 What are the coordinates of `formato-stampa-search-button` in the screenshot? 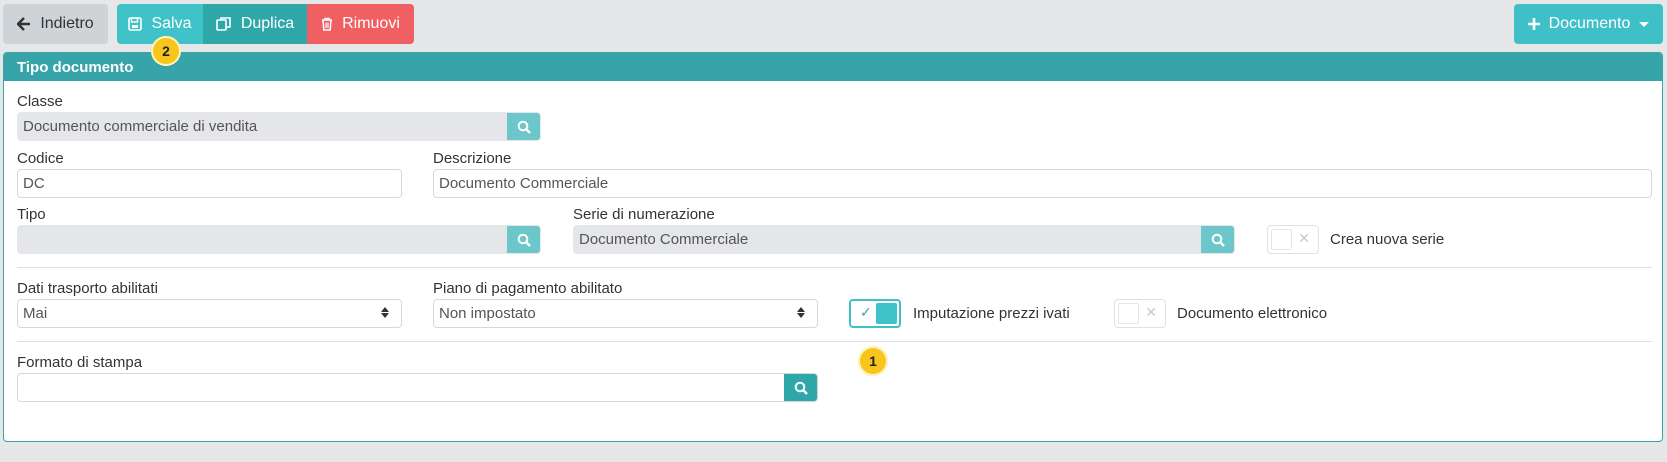 It's located at (800, 387).